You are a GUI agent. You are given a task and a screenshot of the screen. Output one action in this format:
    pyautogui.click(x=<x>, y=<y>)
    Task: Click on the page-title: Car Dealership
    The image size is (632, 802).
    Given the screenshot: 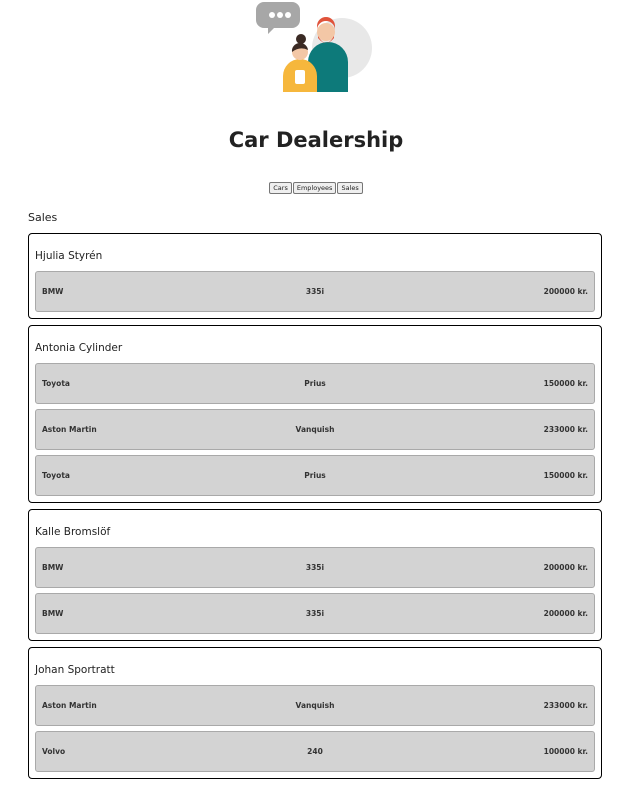 What is the action you would take?
    pyautogui.click(x=316, y=140)
    